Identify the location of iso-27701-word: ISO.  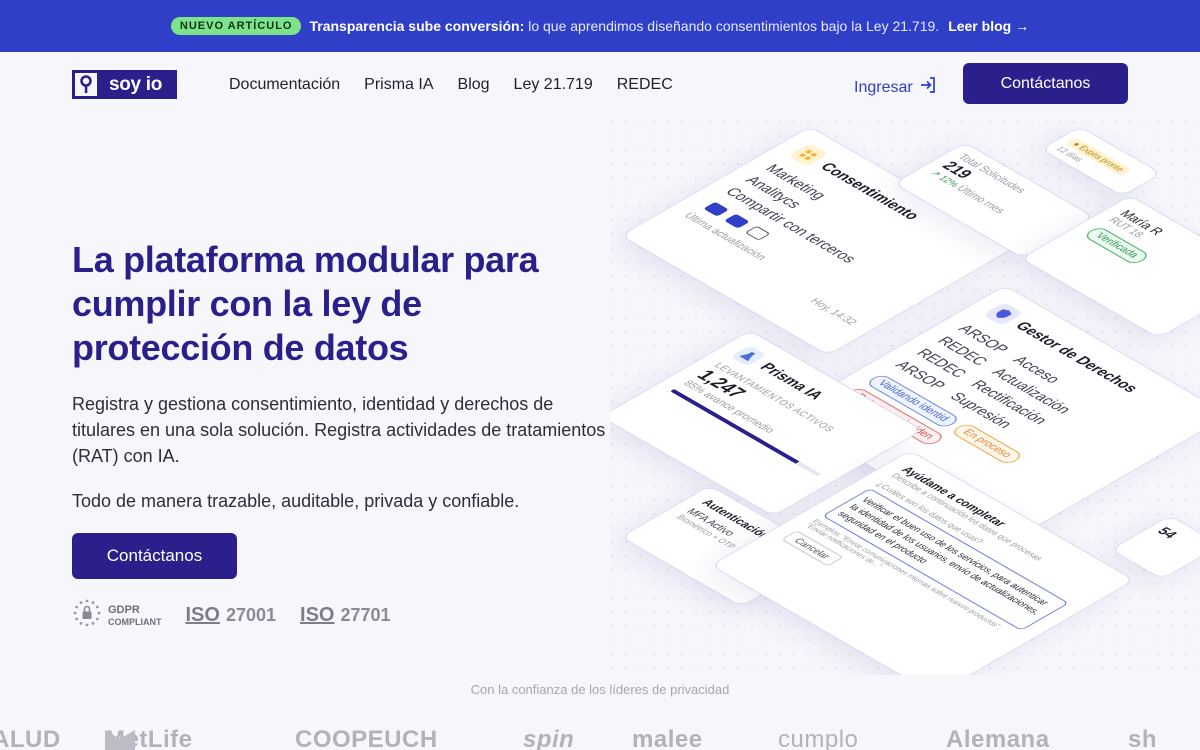
(317, 615).